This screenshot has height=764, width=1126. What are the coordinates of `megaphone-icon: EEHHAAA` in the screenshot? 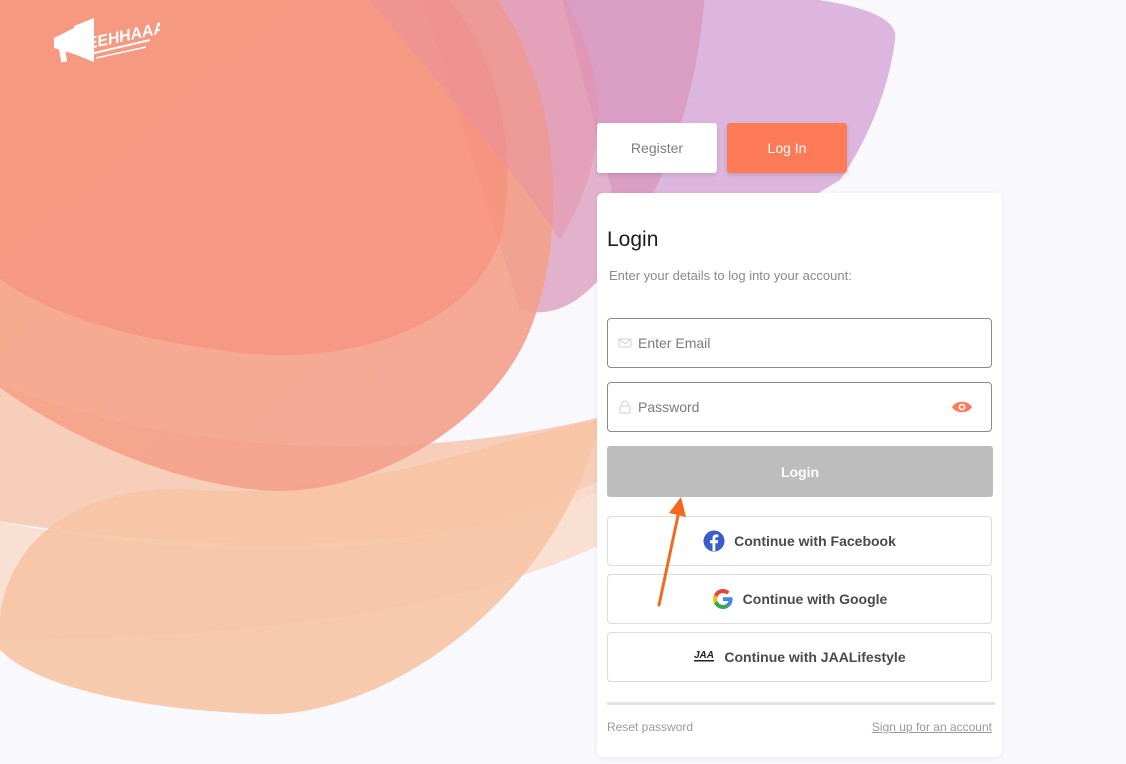 It's located at (110, 40).